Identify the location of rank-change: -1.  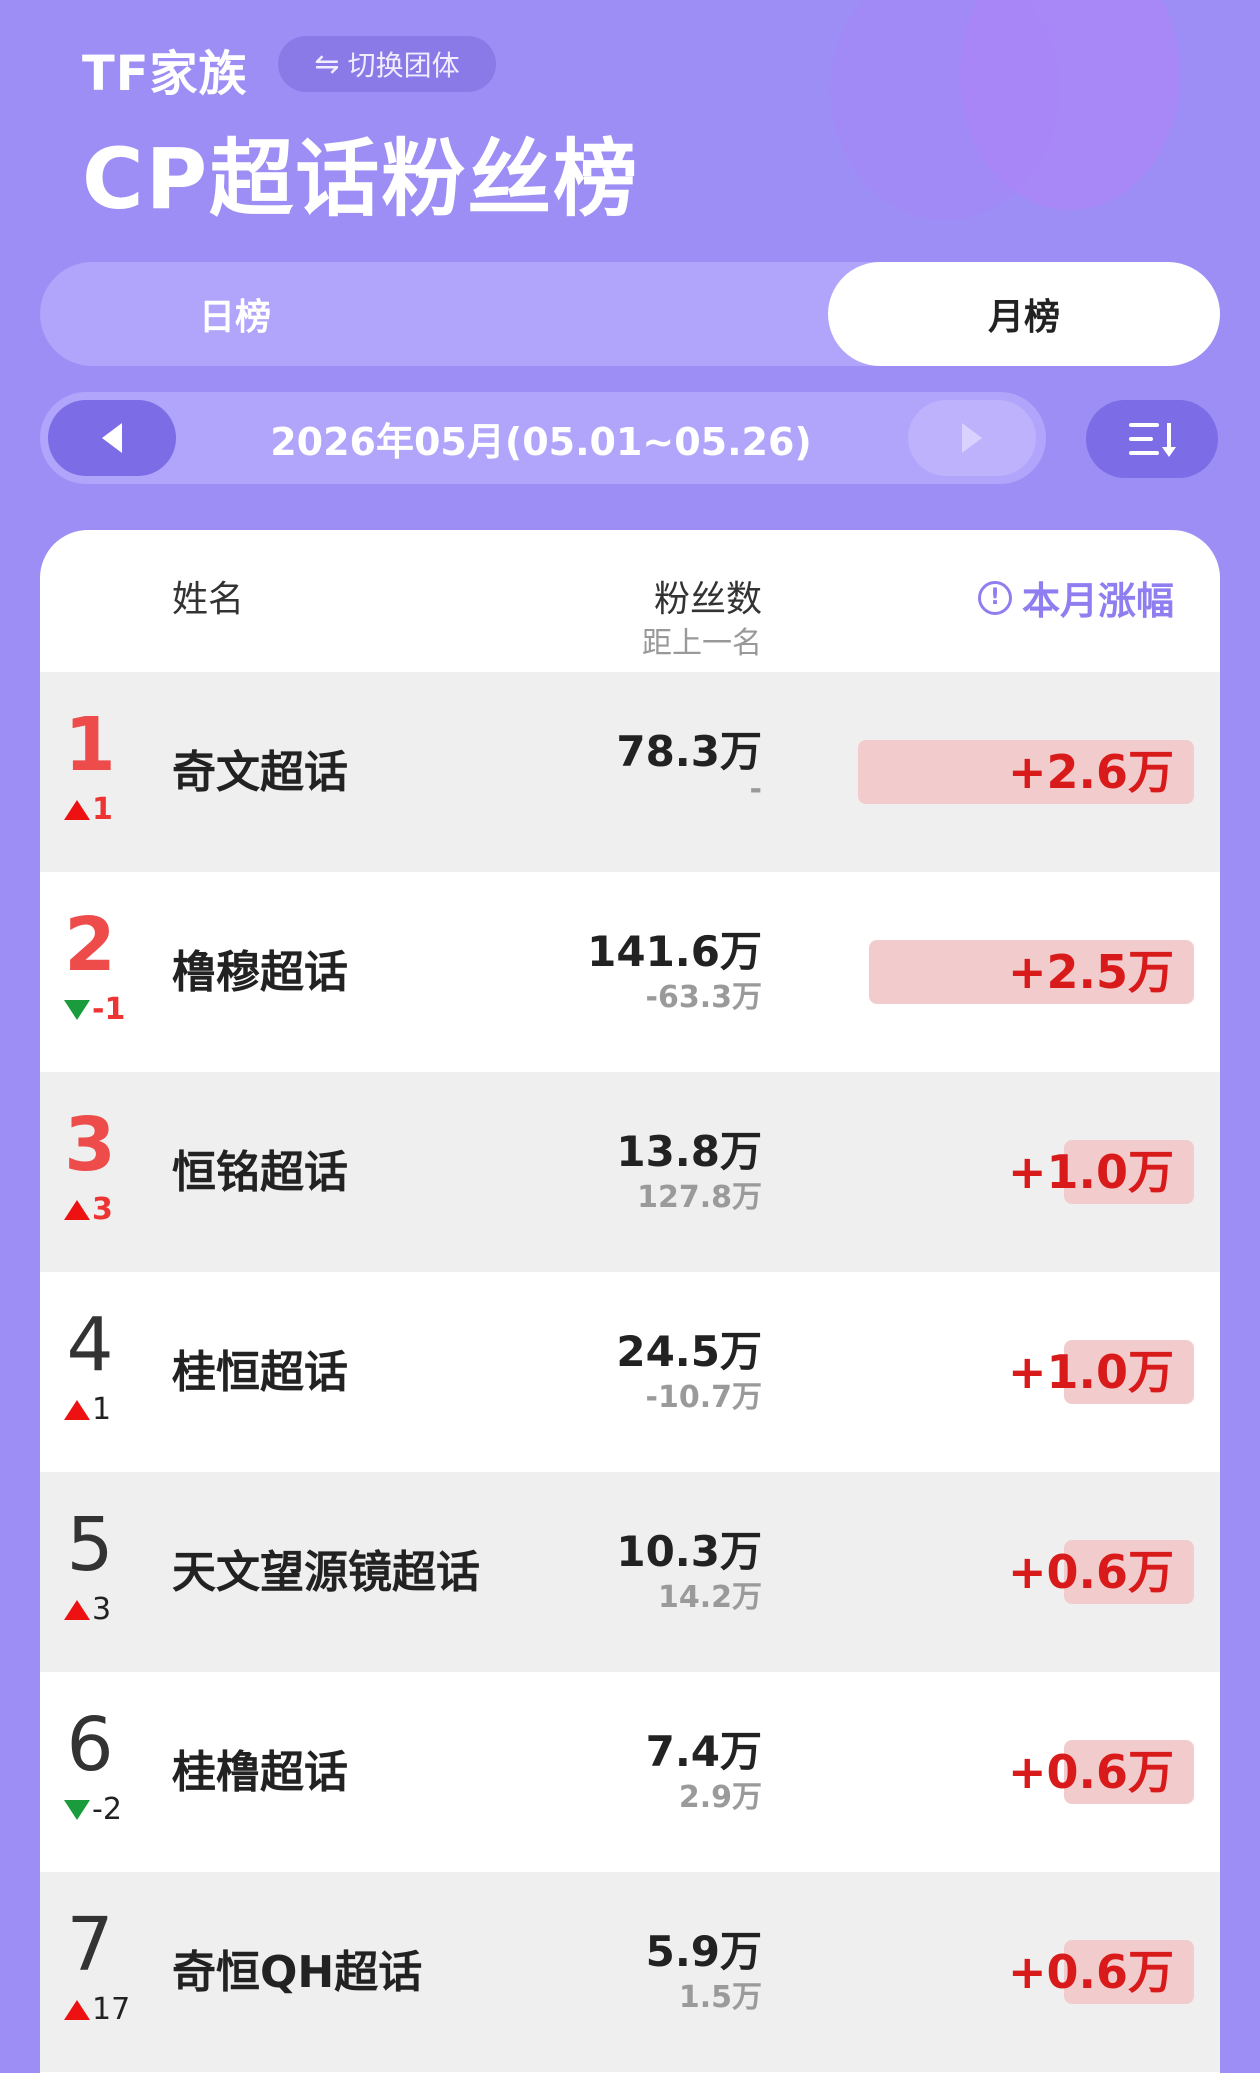
(94, 1009).